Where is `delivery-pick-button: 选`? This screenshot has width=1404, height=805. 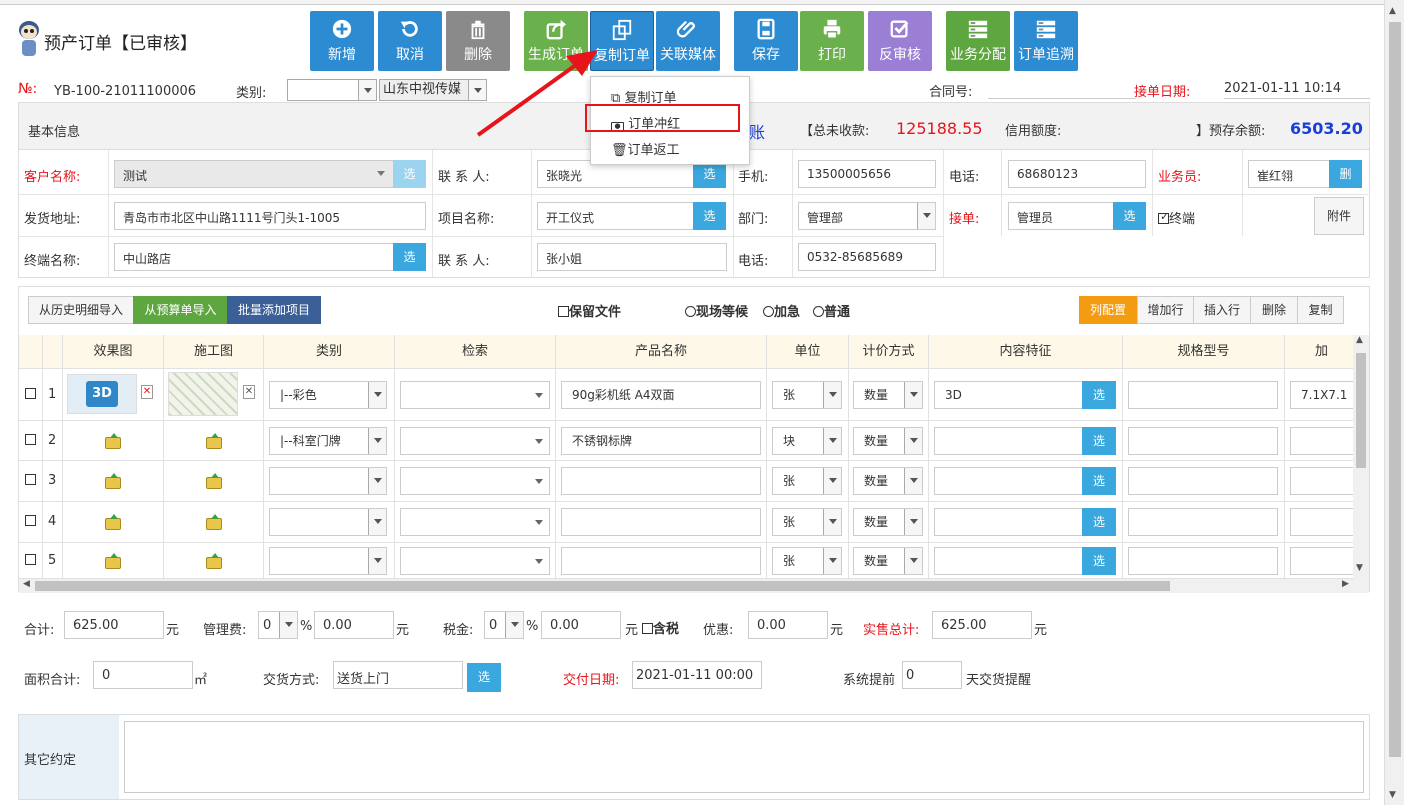
delivery-pick-button: 选 is located at coordinates (484, 677).